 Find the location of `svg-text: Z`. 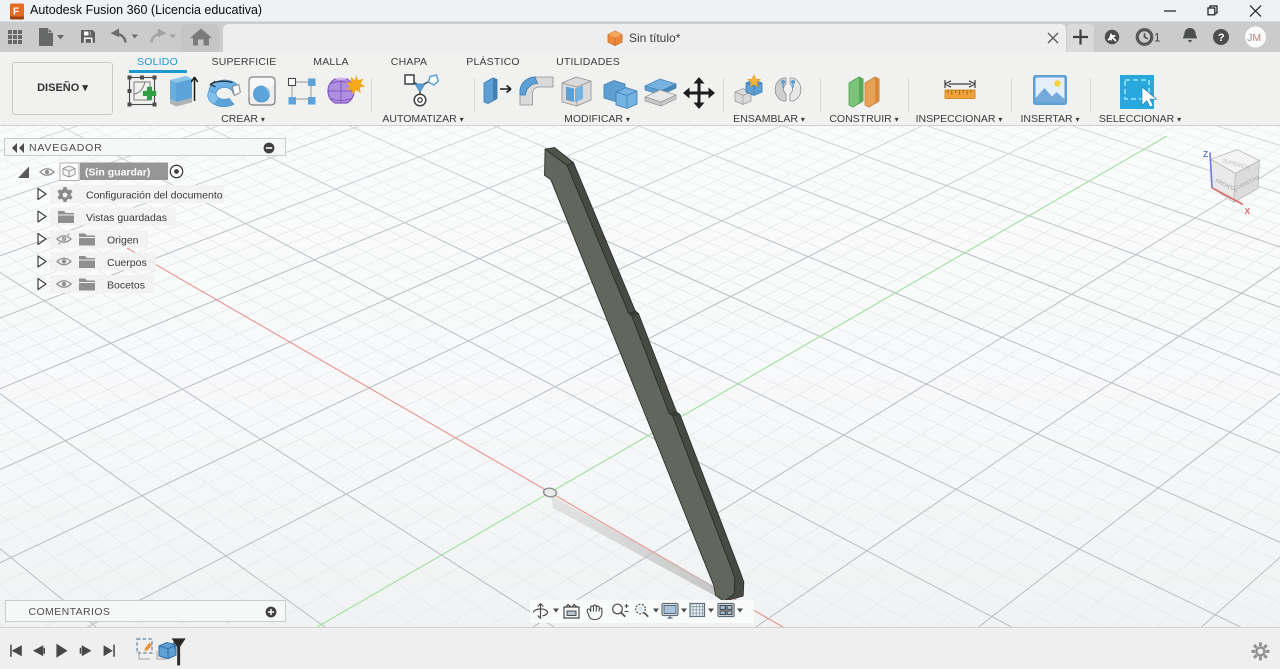

svg-text: Z is located at coordinates (1205, 154).